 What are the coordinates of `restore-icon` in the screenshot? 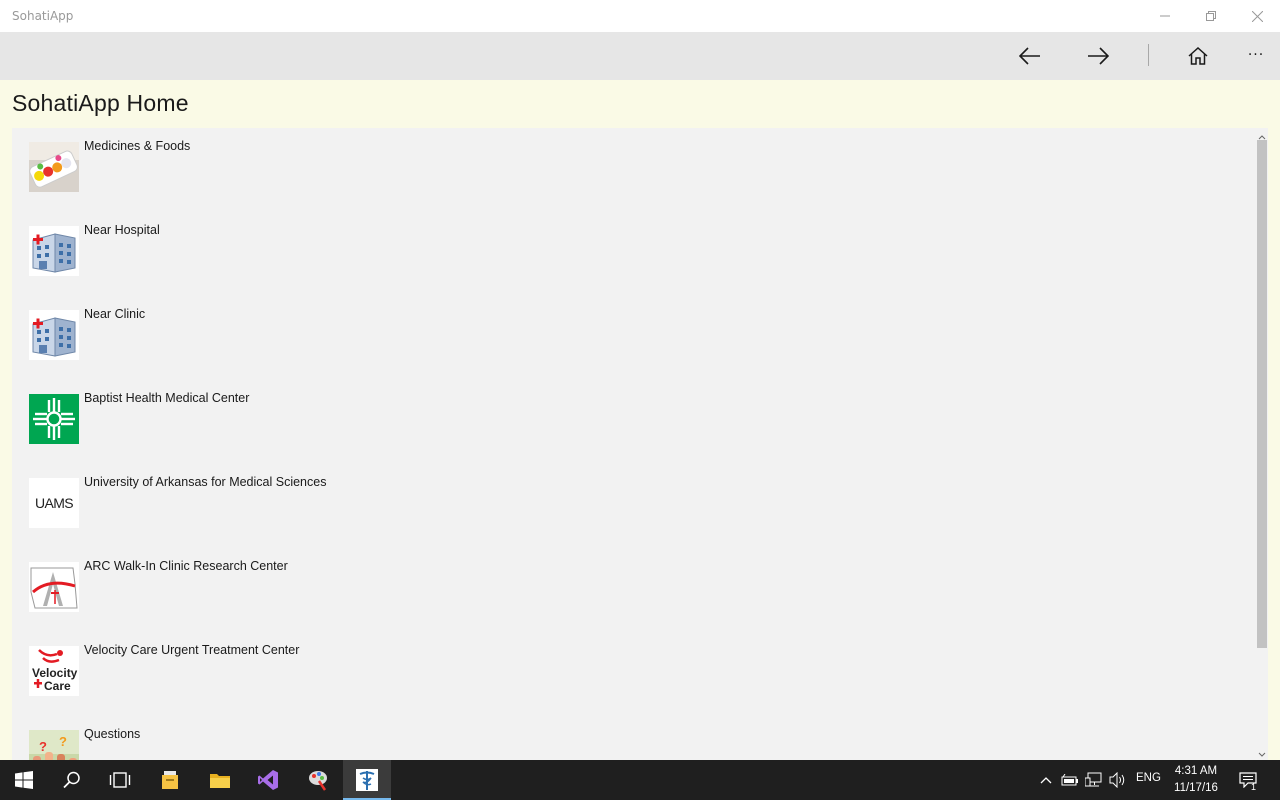 It's located at (1211, 16).